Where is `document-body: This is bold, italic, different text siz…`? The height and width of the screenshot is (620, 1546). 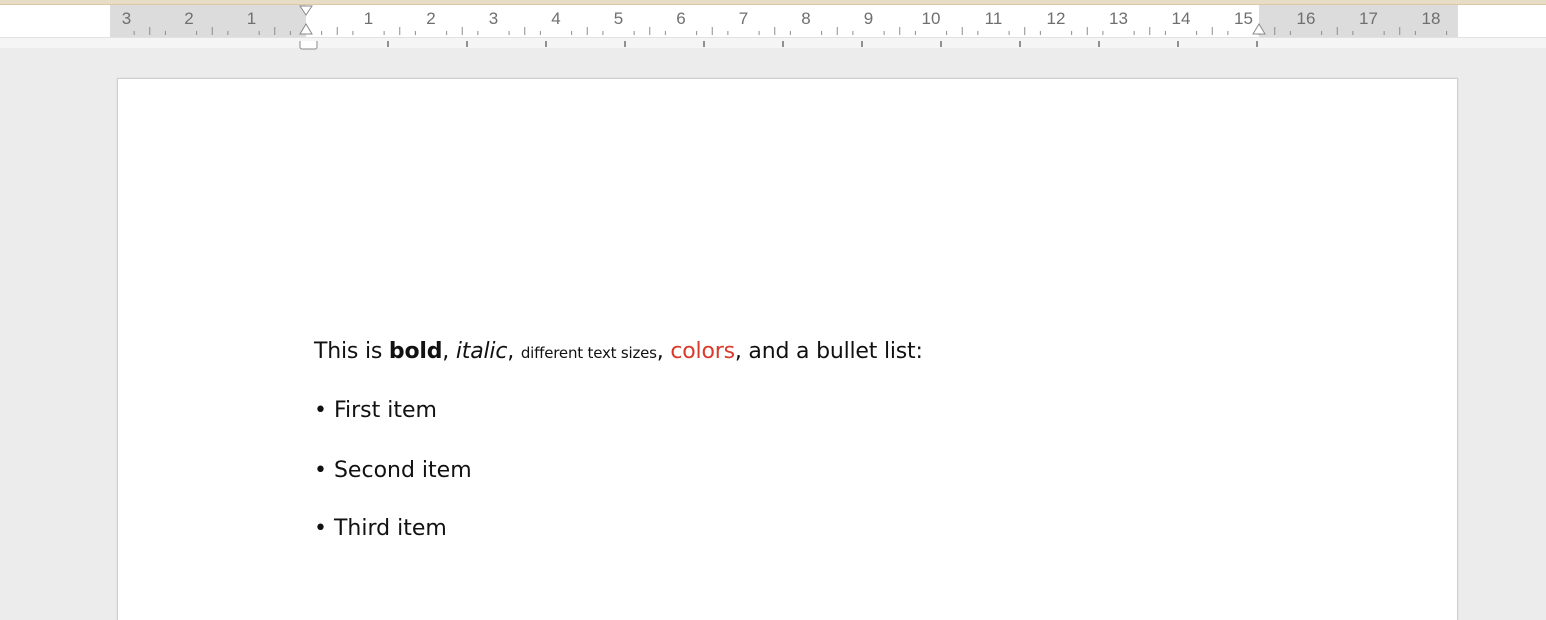 document-body: This is bold, italic, different text siz… is located at coordinates (618, 440).